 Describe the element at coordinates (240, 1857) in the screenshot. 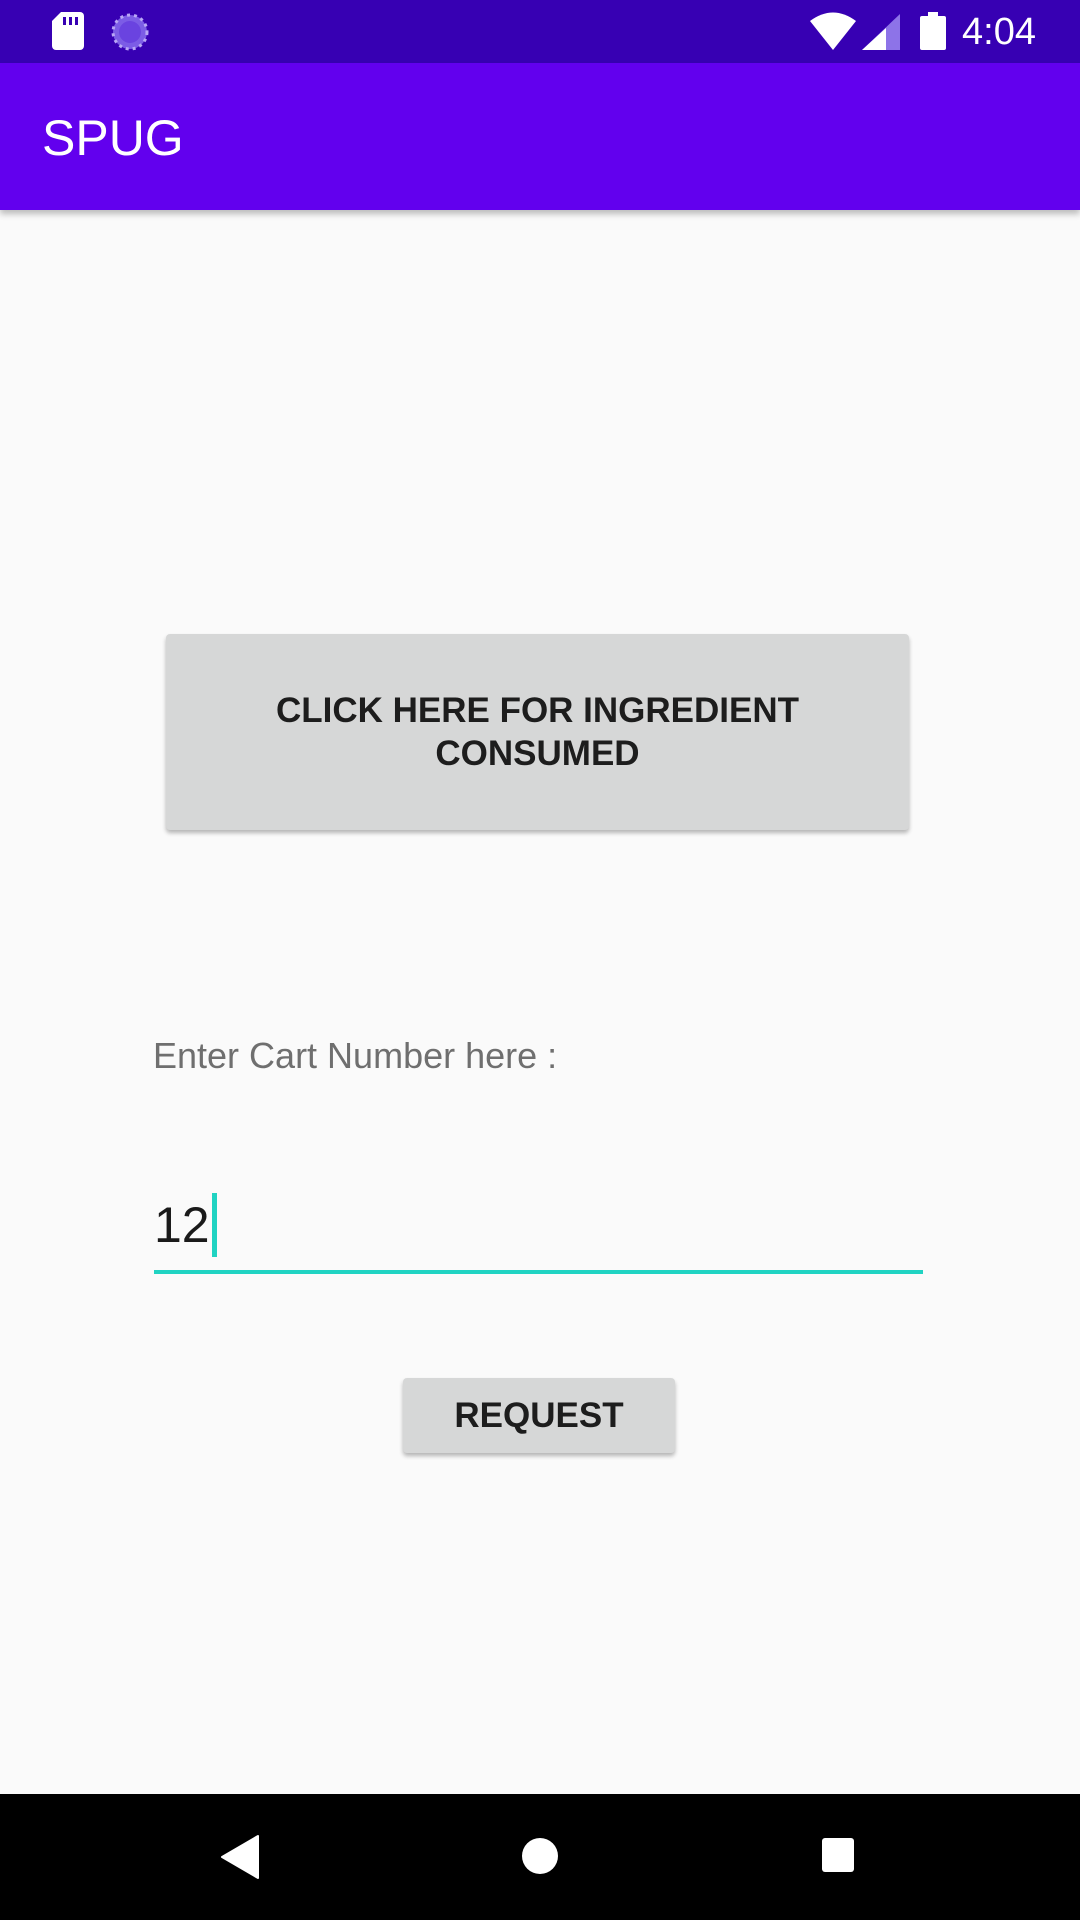

I see `back-icon` at that location.